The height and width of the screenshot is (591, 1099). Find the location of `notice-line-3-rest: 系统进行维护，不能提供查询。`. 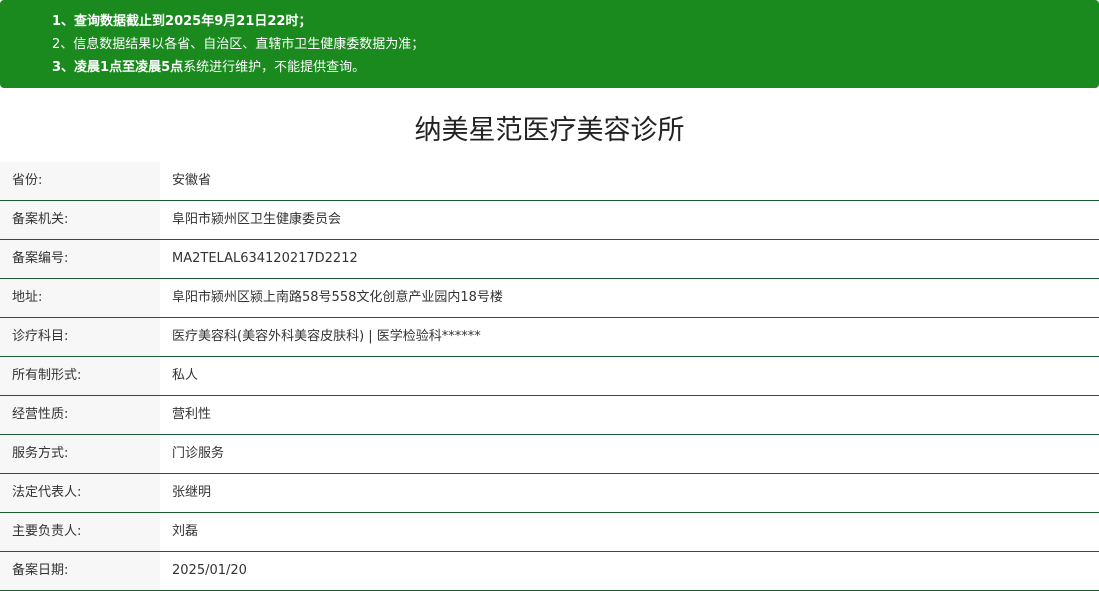

notice-line-3-rest: 系统进行维护，不能提供查询。 is located at coordinates (274, 67).